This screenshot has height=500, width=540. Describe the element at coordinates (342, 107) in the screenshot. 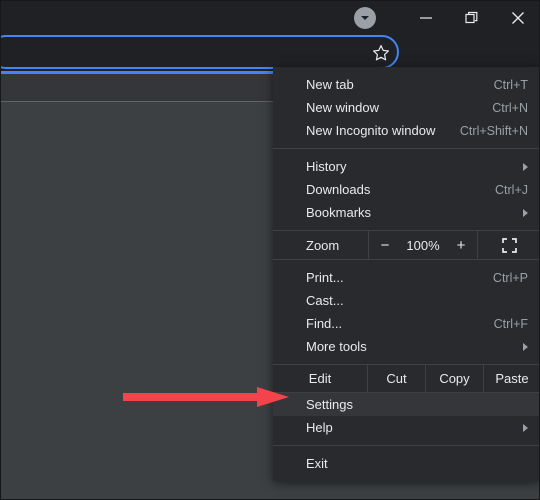

I see `menu-item-label: New window` at that location.